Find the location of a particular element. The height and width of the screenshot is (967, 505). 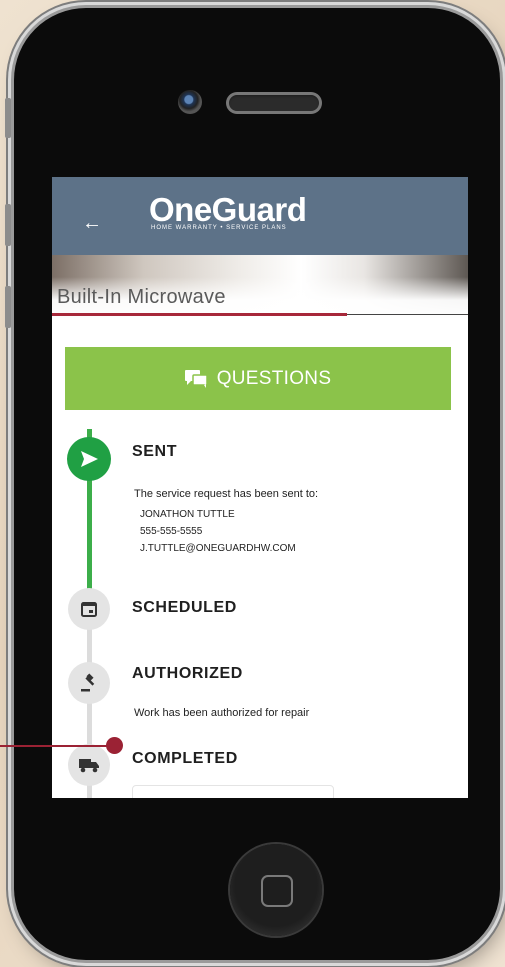

step-authorized-title: AUTHORIZED is located at coordinates (187, 673).